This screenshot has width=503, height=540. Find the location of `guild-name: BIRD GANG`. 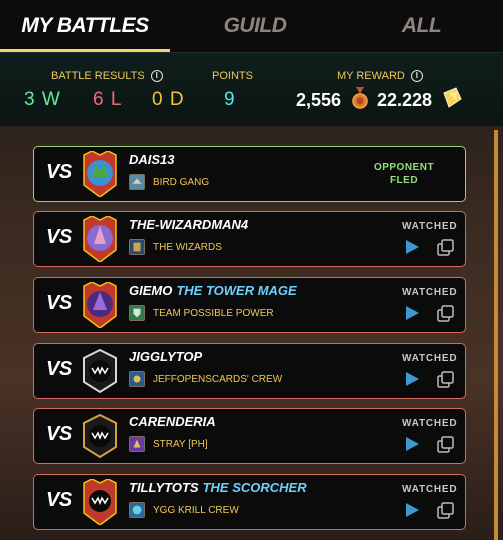

guild-name: BIRD GANG is located at coordinates (181, 182).